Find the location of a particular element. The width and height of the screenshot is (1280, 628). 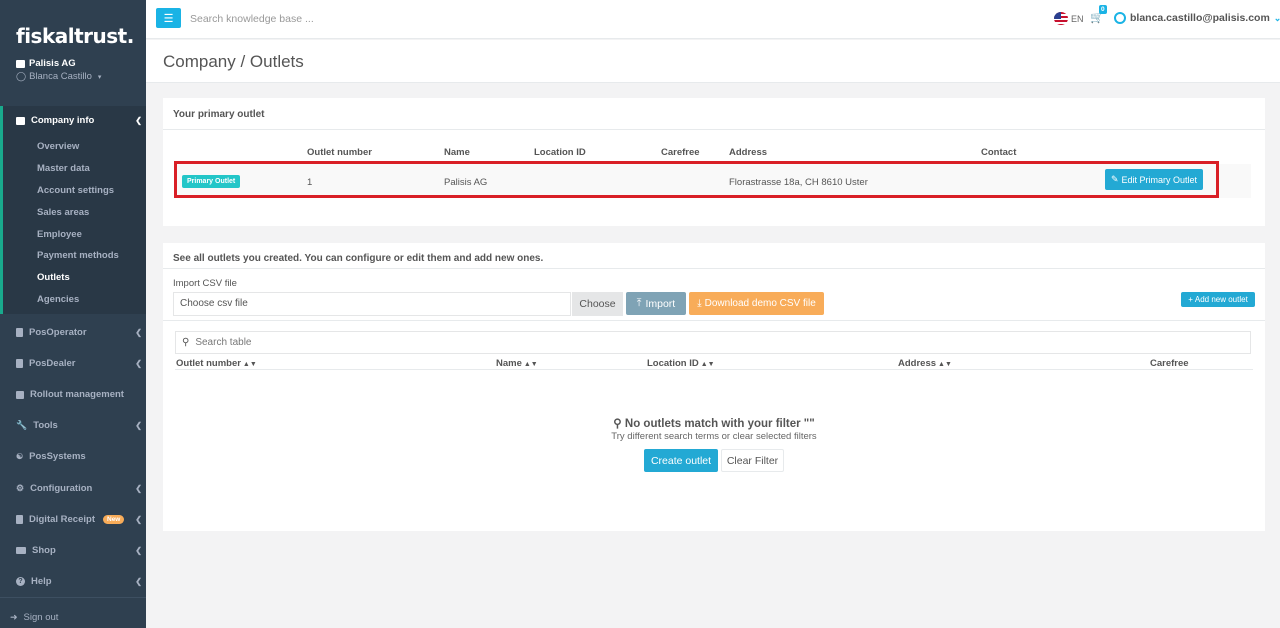

sidebar-item-company-info: Company info ❮ is located at coordinates (79, 120).